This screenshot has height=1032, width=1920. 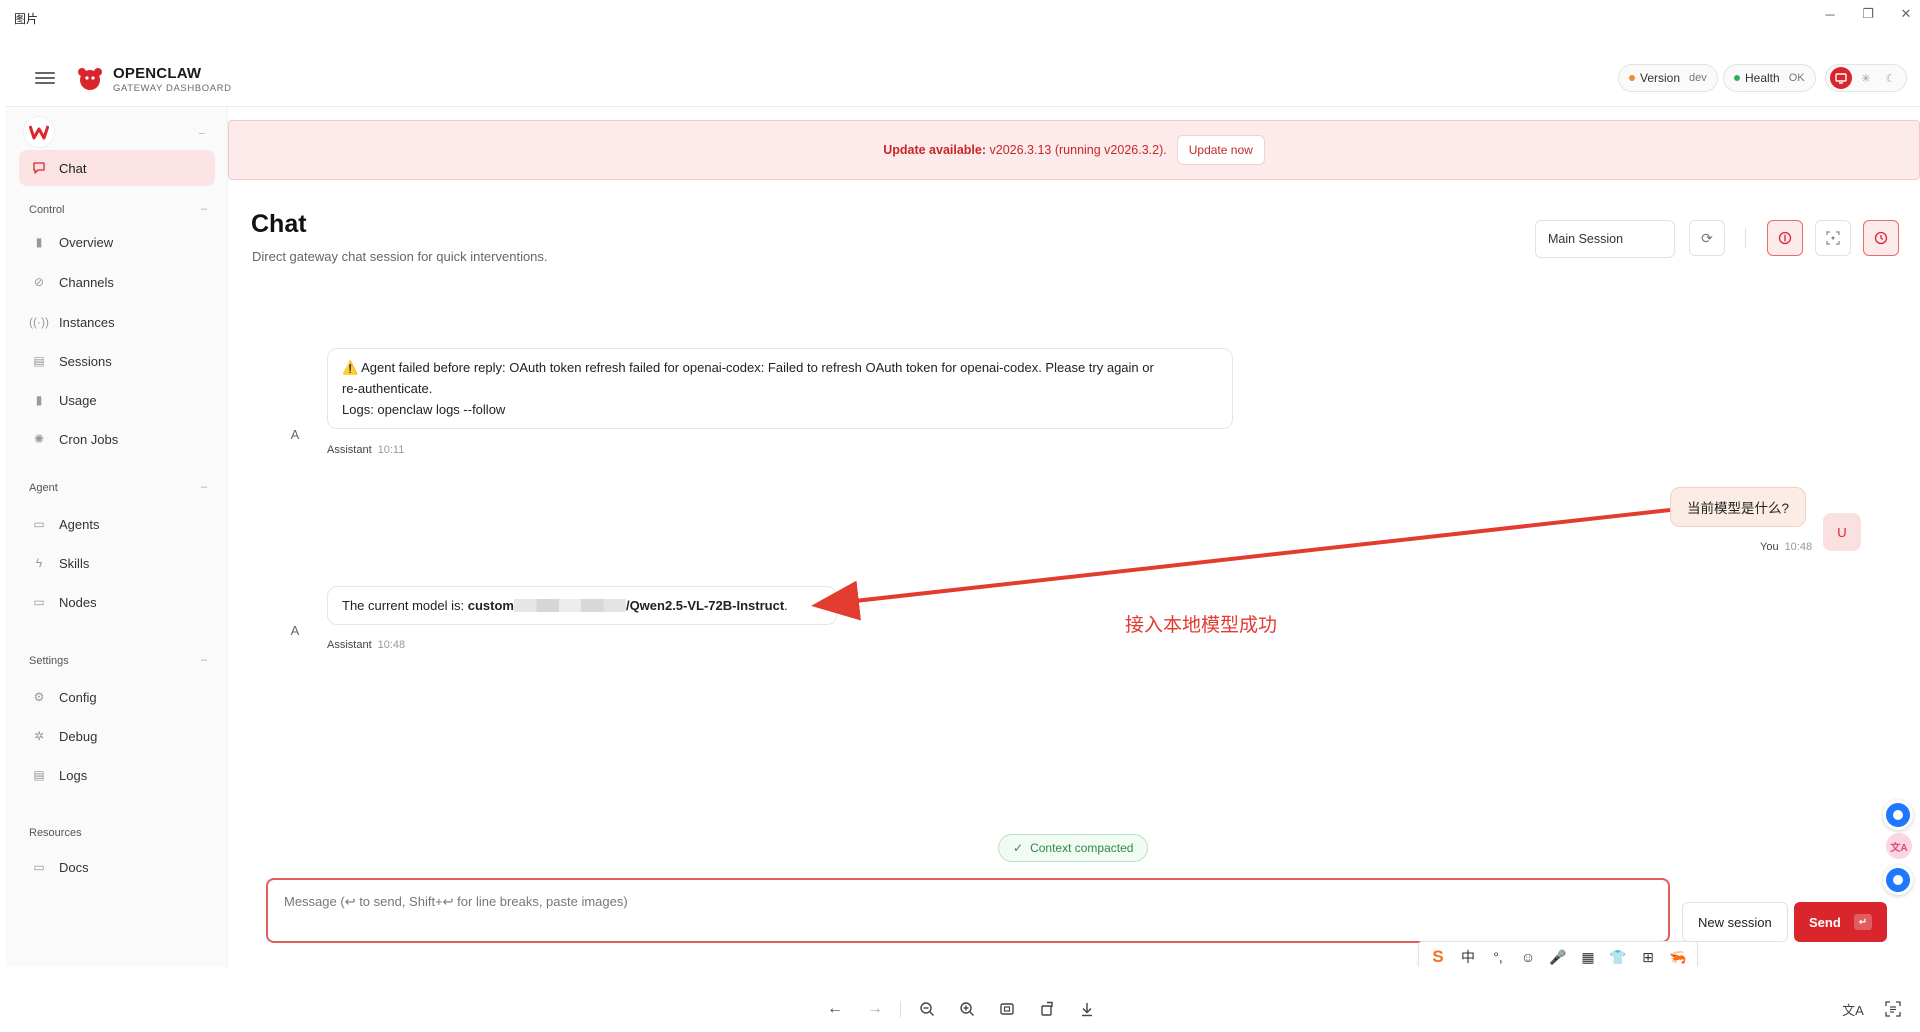 I want to click on keyboard-icon: ▦, so click(x=1588, y=955).